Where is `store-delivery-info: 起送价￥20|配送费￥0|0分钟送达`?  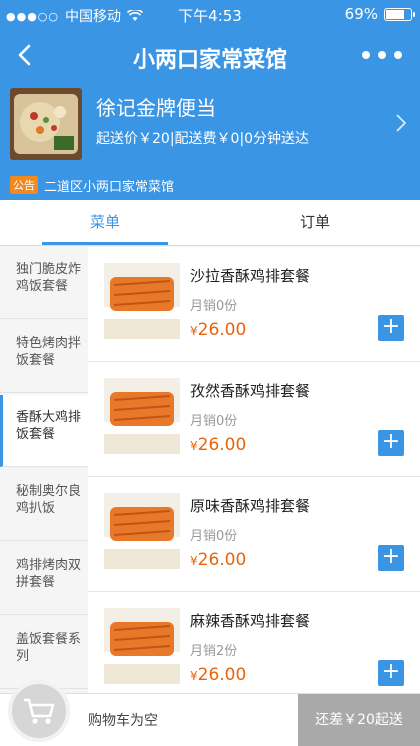
store-delivery-info: 起送价￥20|配送费￥0|0分钟送达 is located at coordinates (203, 139).